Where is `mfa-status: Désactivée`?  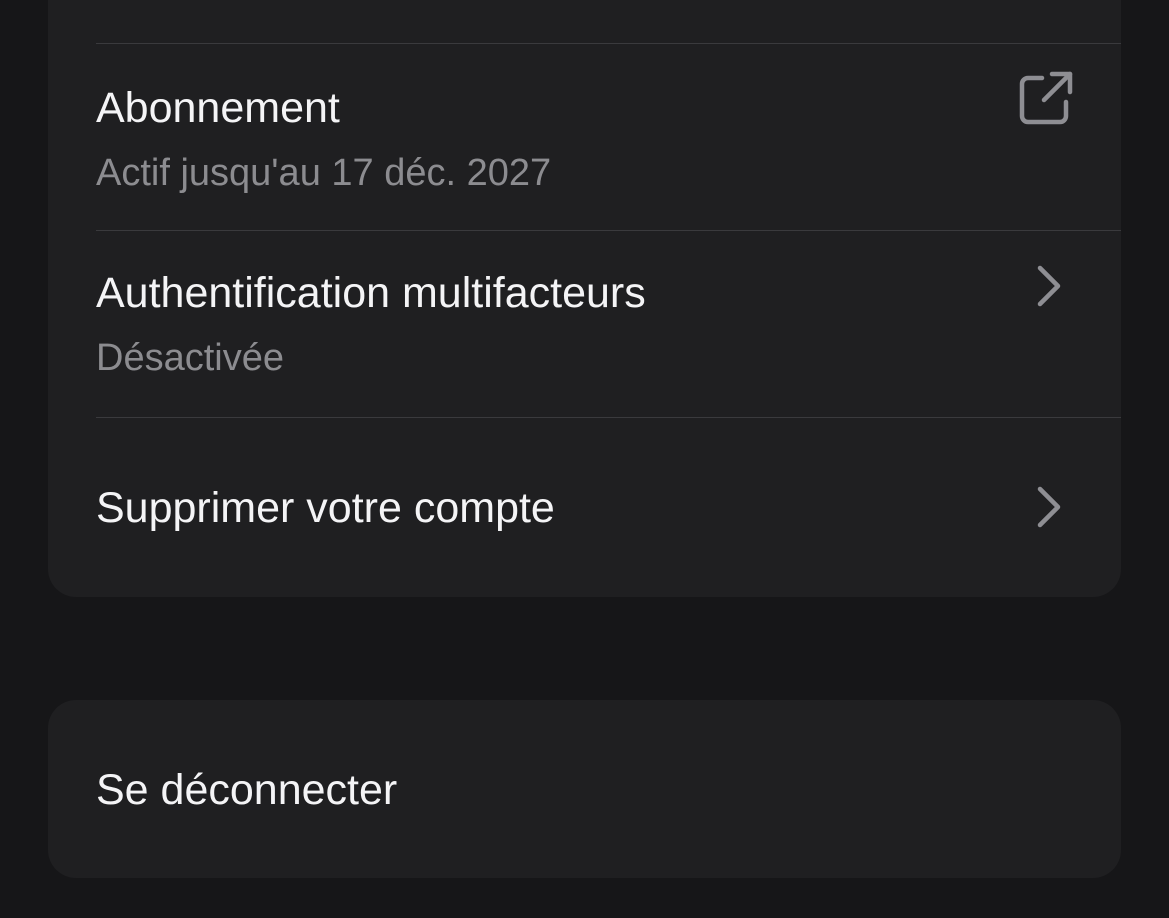 mfa-status: Désactivée is located at coordinates (190, 358).